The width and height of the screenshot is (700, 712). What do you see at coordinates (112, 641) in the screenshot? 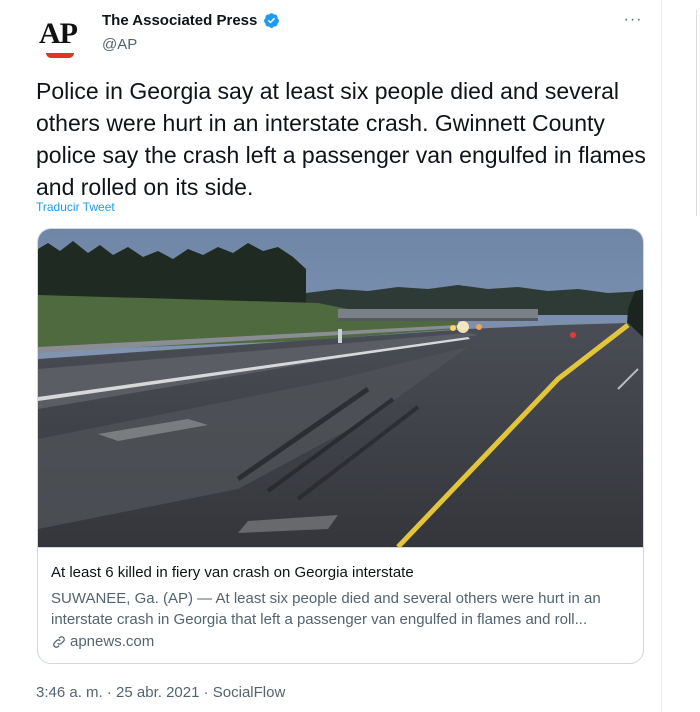
I see `card-domain-text: apnews.com` at bounding box center [112, 641].